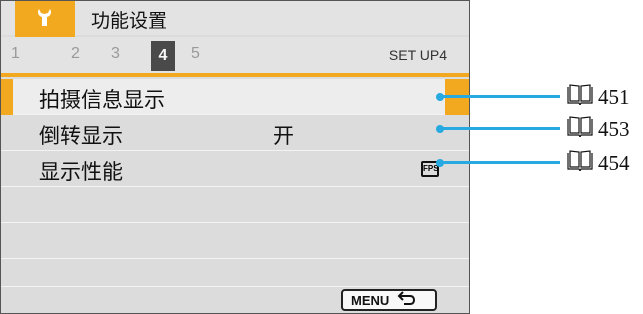 The width and height of the screenshot is (643, 314). I want to click on return-arrow-icon, so click(407, 300).